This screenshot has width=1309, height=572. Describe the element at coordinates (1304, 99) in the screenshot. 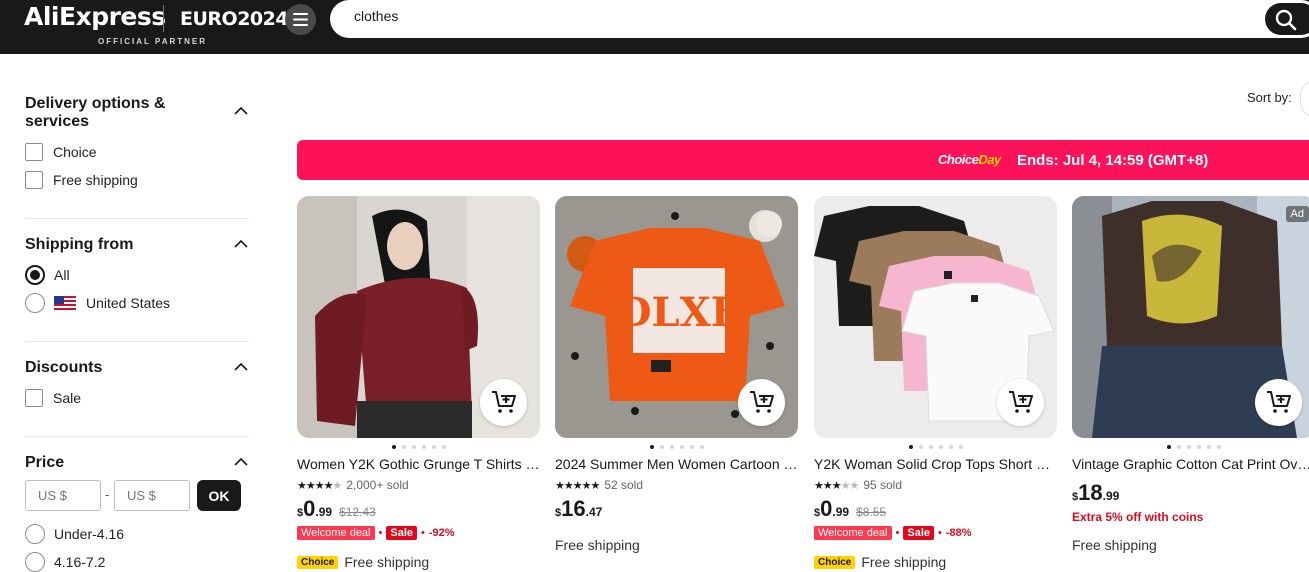

I see `sort-dropdown` at that location.